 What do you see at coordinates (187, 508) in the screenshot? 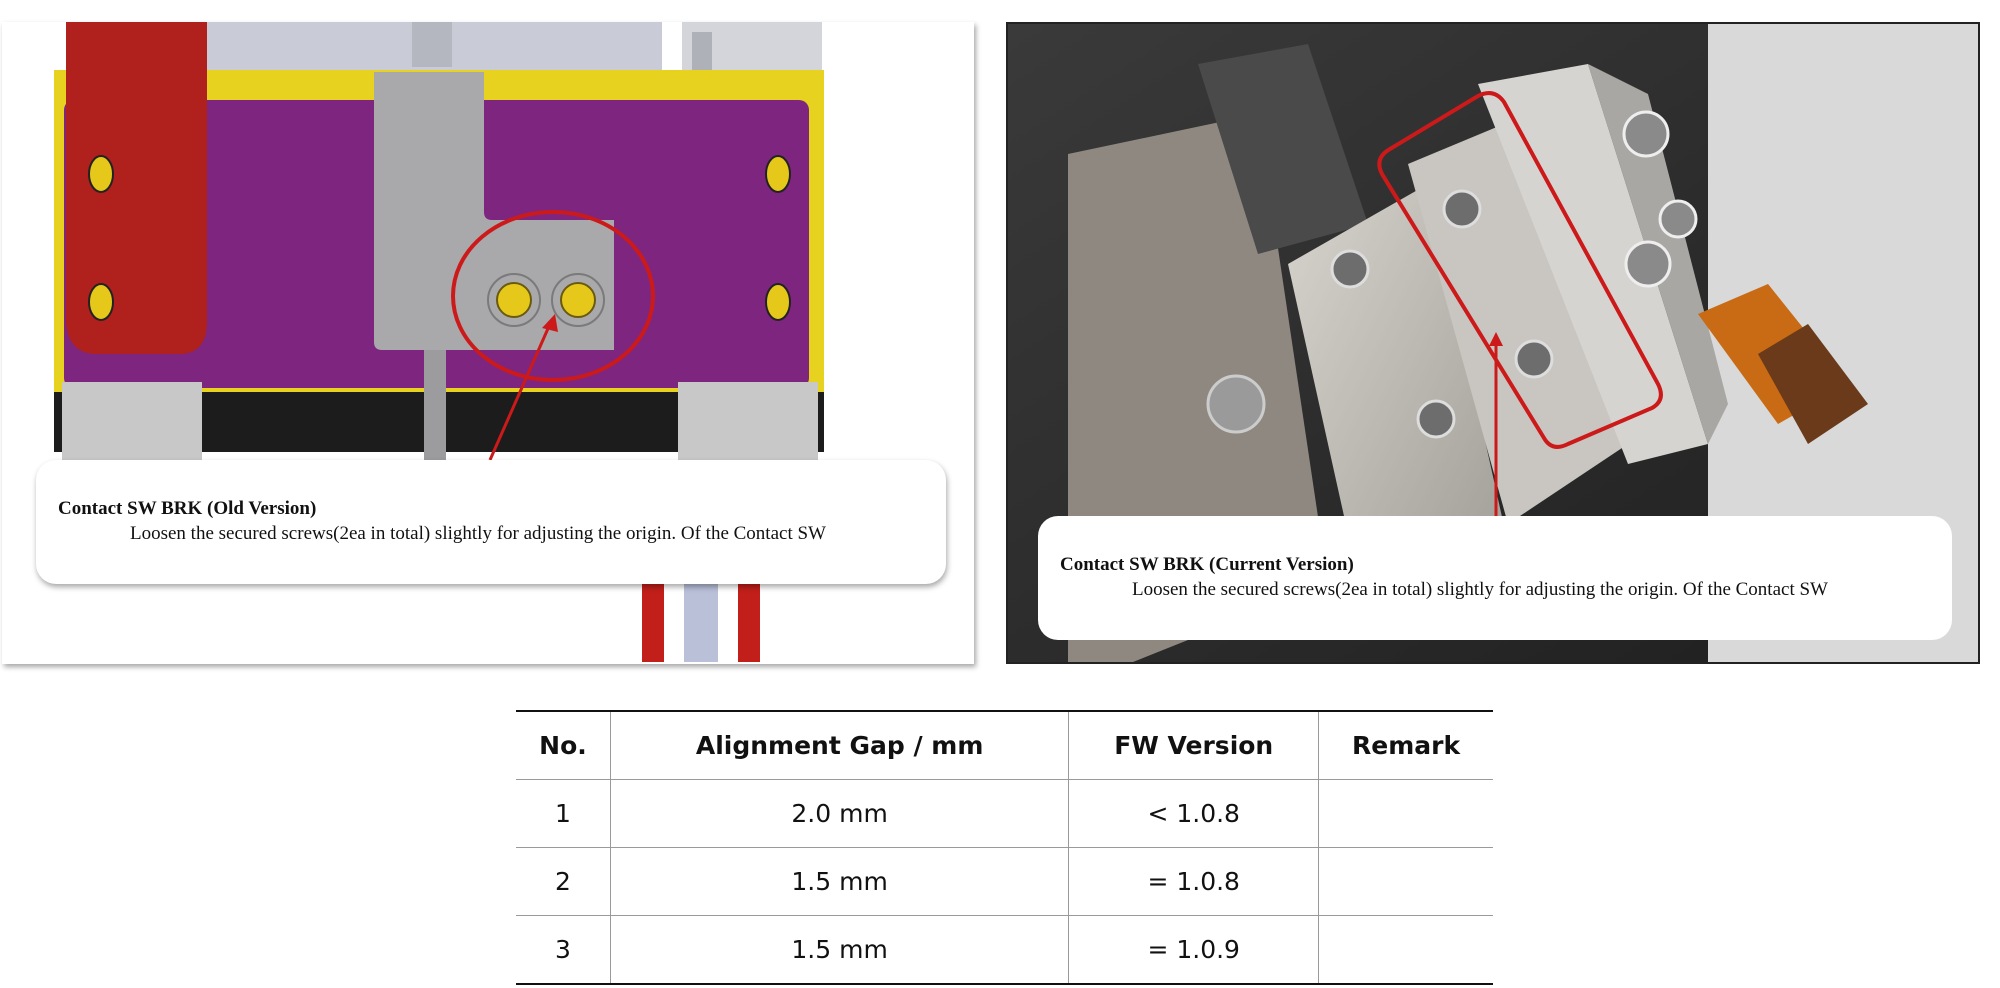
I see `callout-title: Contact SW BRK (Old Version)` at bounding box center [187, 508].